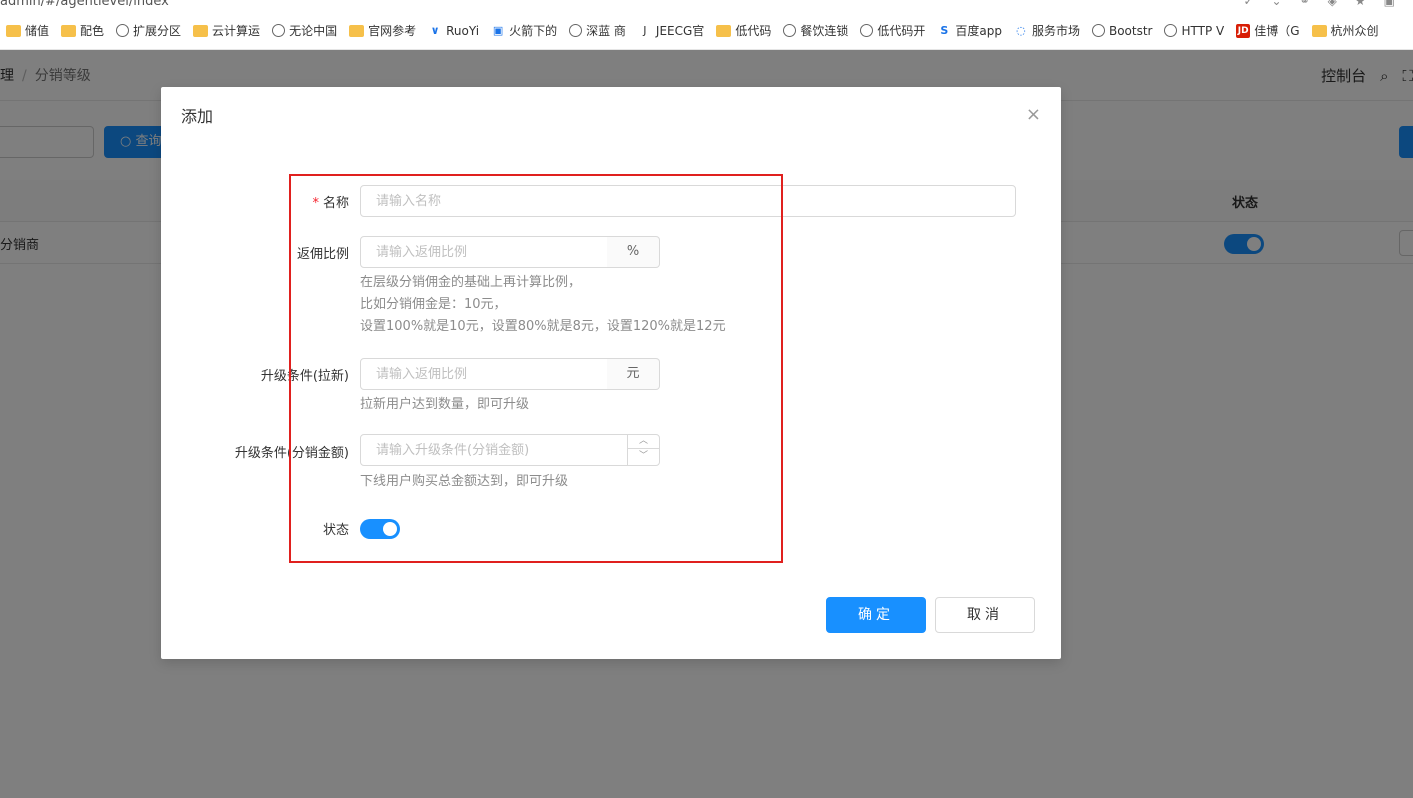 The height and width of the screenshot is (798, 1413). I want to click on bookmark-item: ◌ 服务市场, so click(1047, 30).